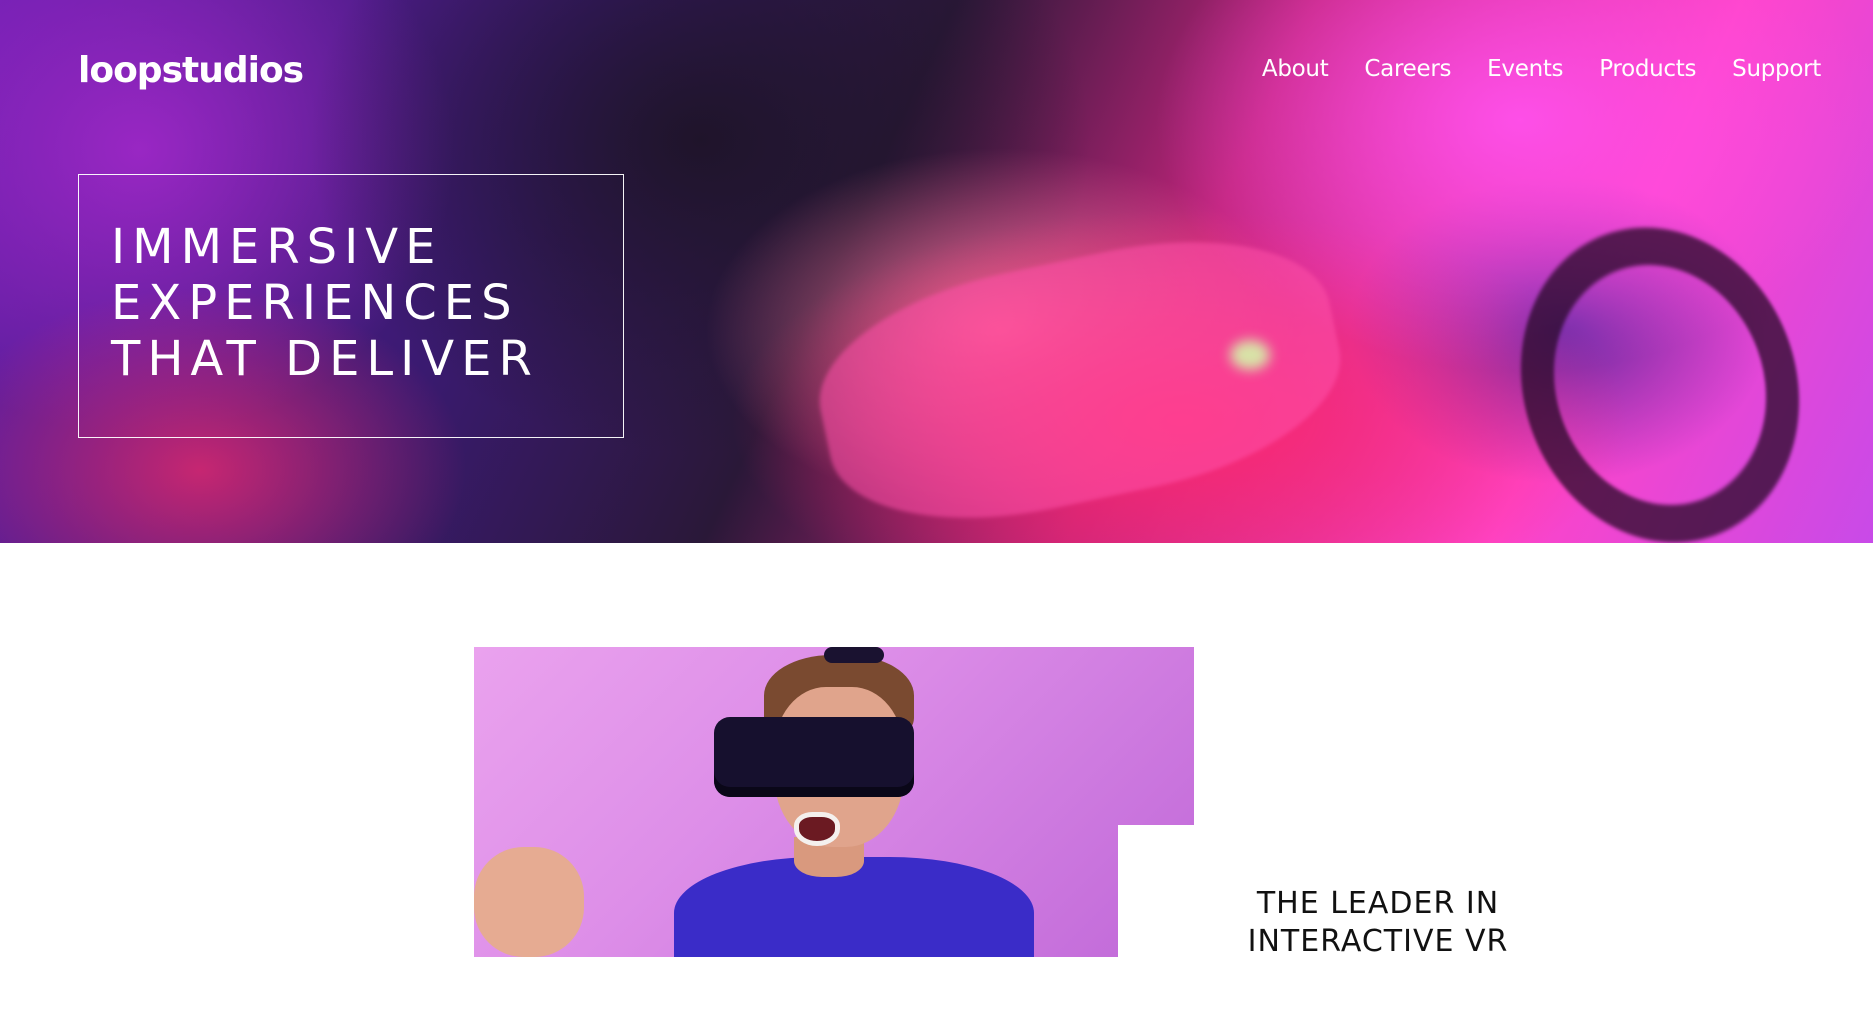  Describe the element at coordinates (1407, 69) in the screenshot. I see `nav-link-careers: Careers` at that location.